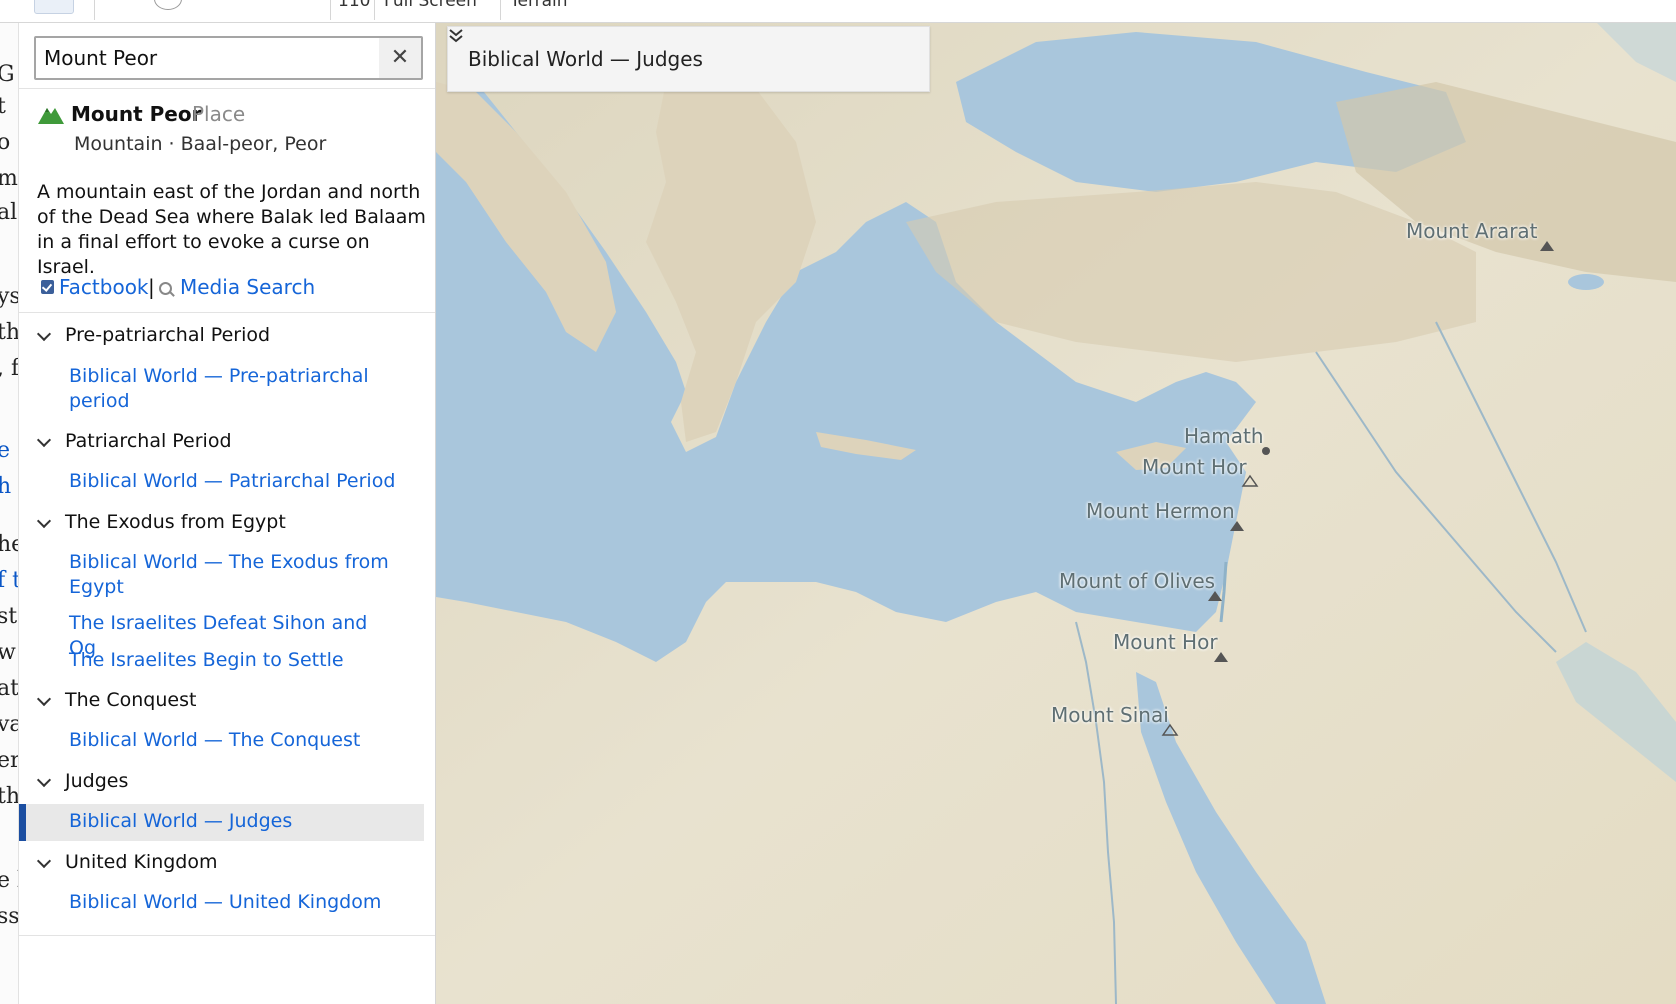 The width and height of the screenshot is (1676, 1004). I want to click on document-text-fragment: er, so click(9, 760).